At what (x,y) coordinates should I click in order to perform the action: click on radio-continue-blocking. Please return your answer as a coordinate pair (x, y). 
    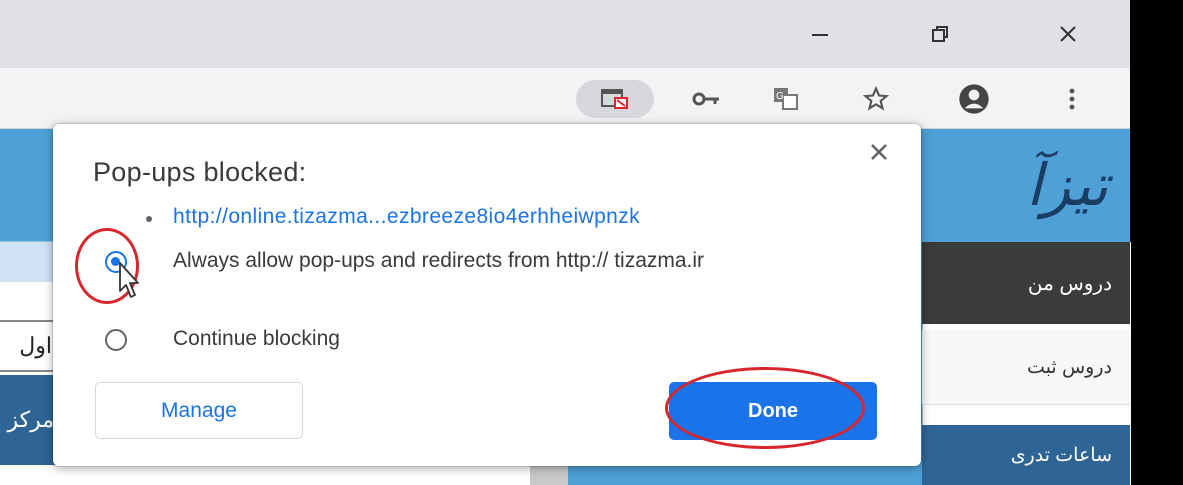
    Looking at the image, I should click on (116, 340).